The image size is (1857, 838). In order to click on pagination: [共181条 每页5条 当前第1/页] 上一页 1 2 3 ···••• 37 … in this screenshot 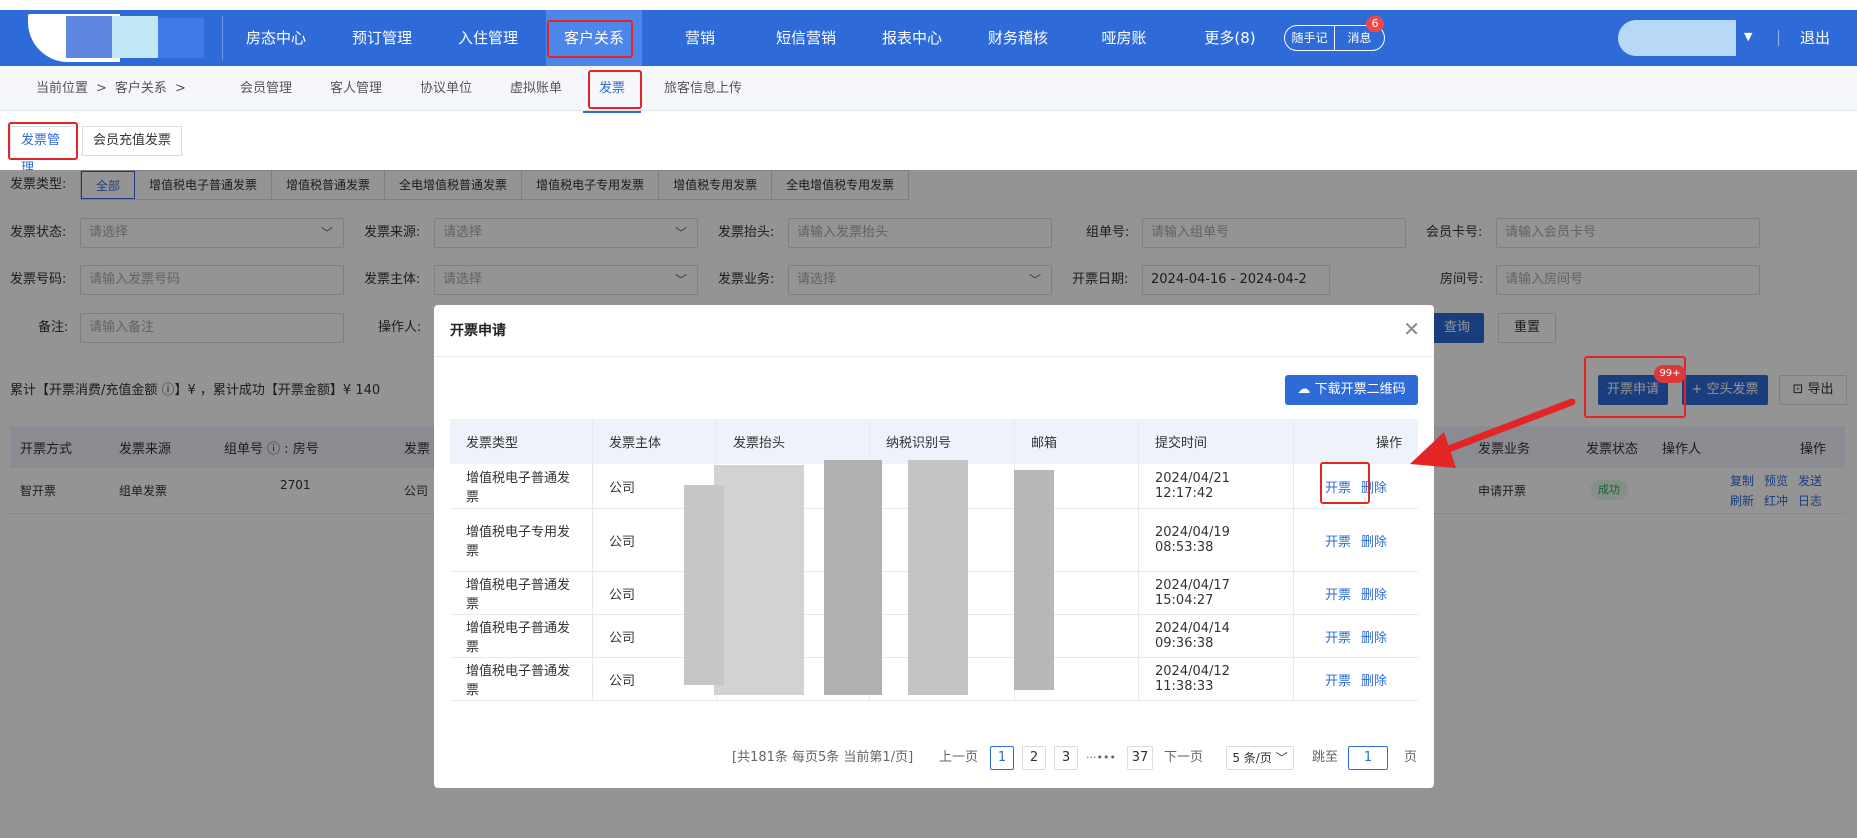, I will do `click(934, 757)`.